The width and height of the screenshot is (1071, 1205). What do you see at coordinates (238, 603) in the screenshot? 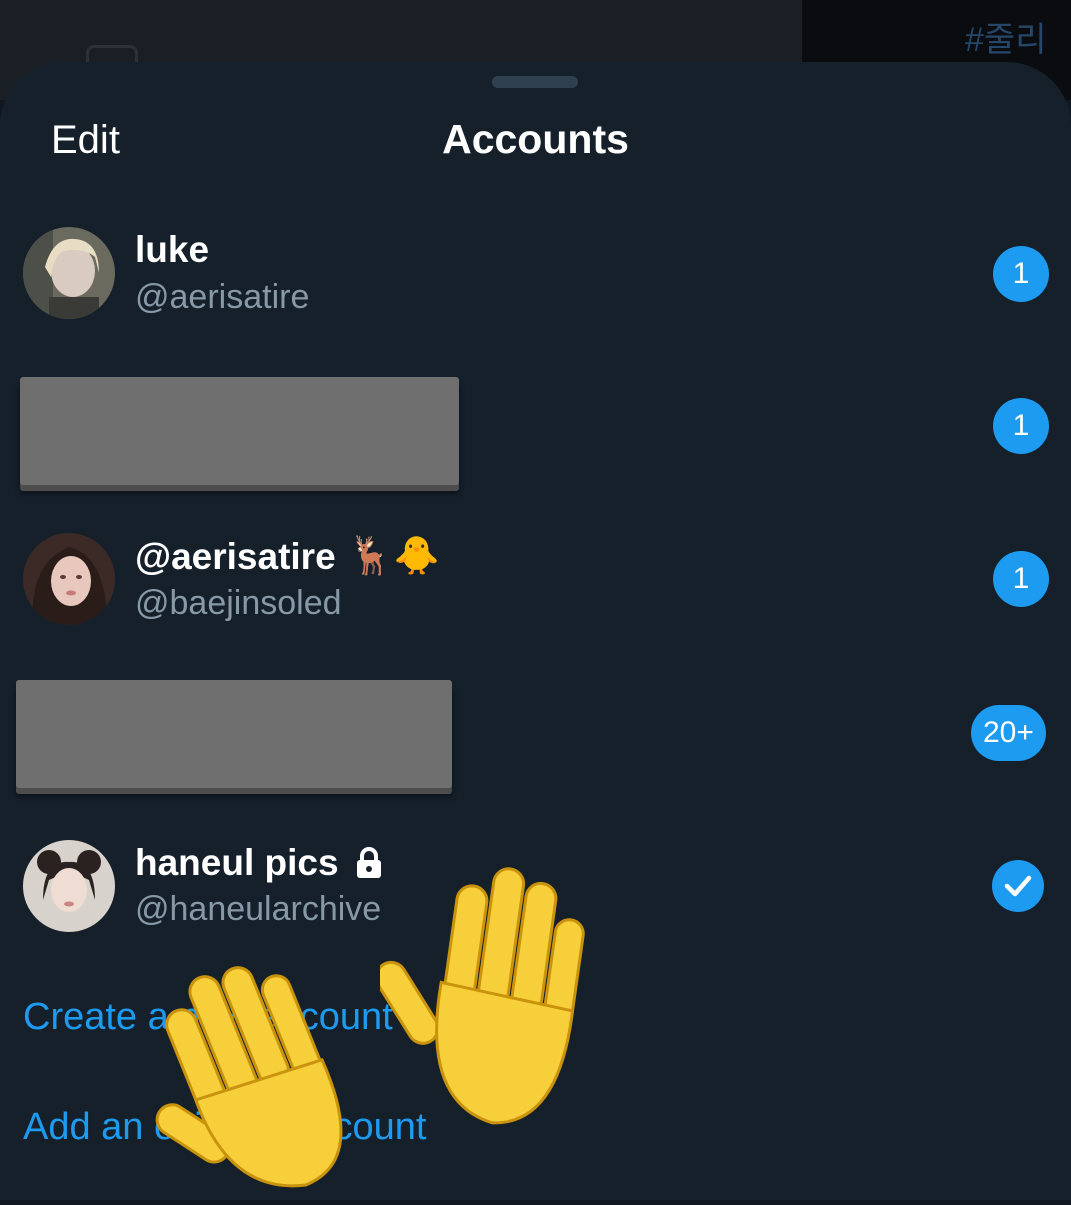
I see `account-handle: @baejinsoled` at bounding box center [238, 603].